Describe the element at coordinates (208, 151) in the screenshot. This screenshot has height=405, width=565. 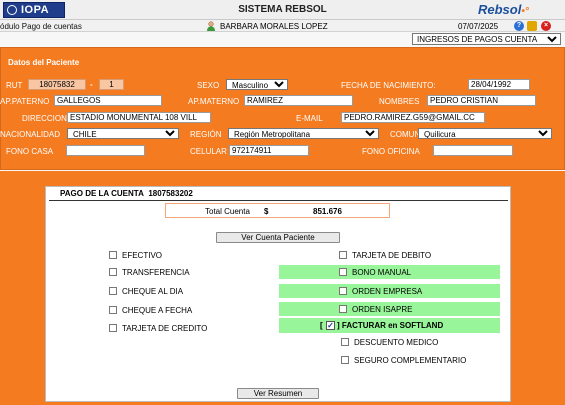
I see `celular-label: CELULAR` at that location.